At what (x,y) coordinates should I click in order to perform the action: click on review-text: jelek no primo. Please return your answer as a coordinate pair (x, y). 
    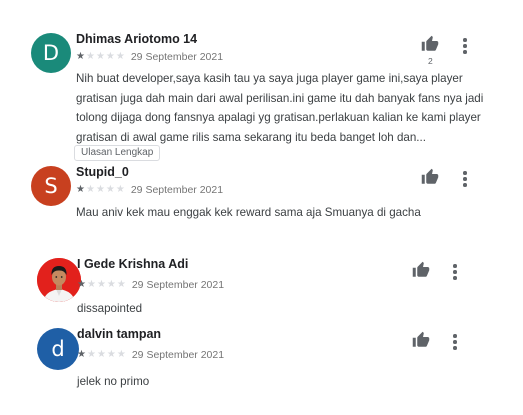
    Looking at the image, I should click on (113, 381).